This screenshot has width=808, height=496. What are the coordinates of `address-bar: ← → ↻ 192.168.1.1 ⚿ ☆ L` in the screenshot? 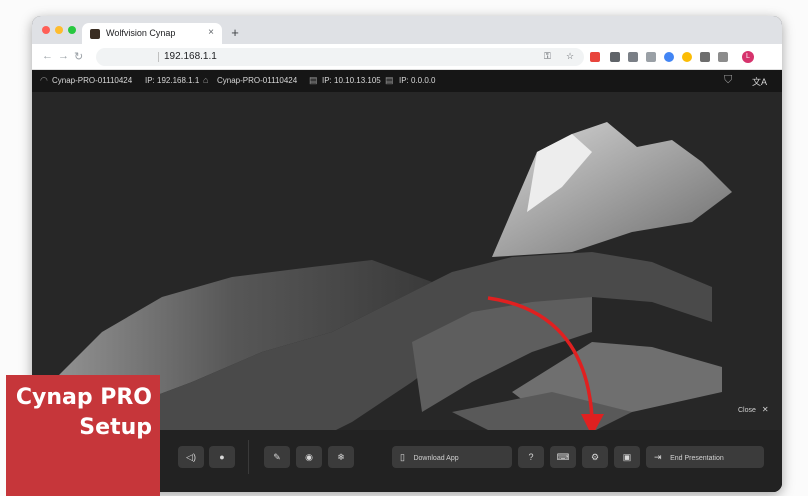 It's located at (407, 57).